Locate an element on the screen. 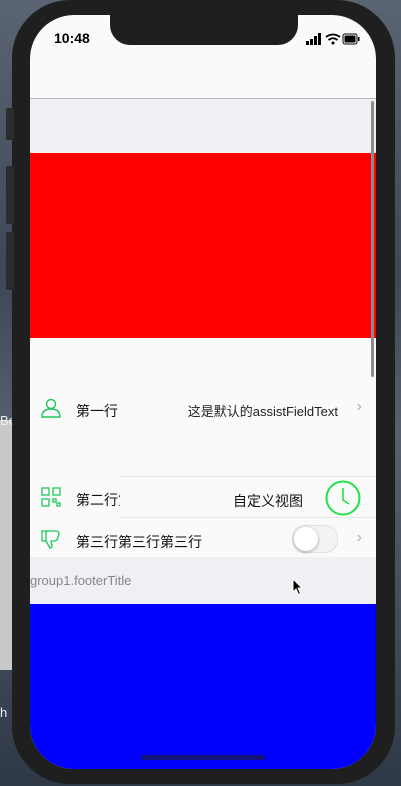 The height and width of the screenshot is (786, 401). mouse-cursor-icon is located at coordinates (298, 589).